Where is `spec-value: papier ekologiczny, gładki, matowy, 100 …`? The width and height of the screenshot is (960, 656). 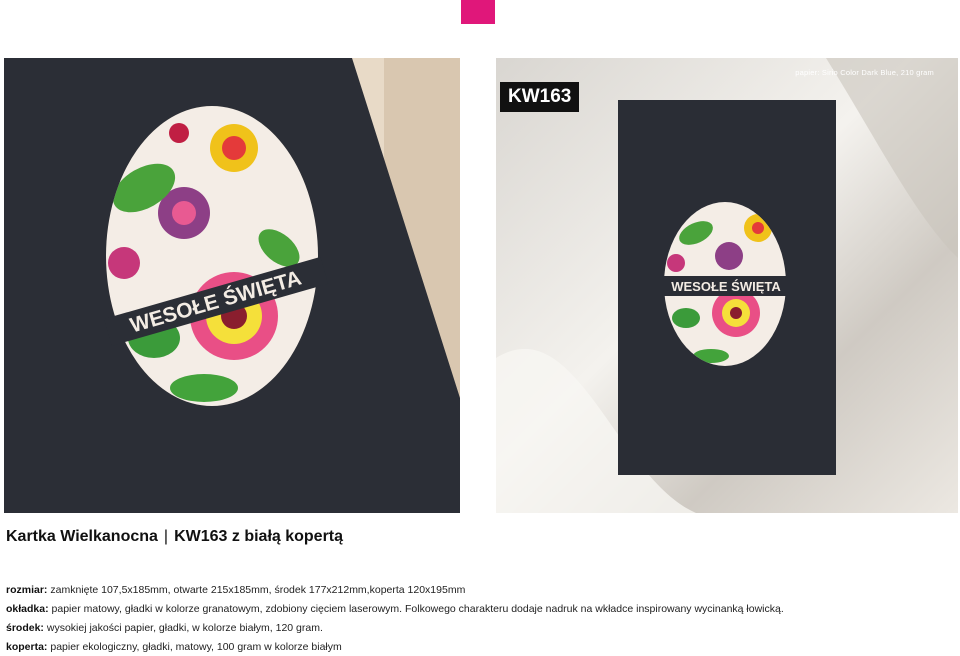
spec-value: papier ekologiczny, gładki, matowy, 100 … is located at coordinates (196, 647).